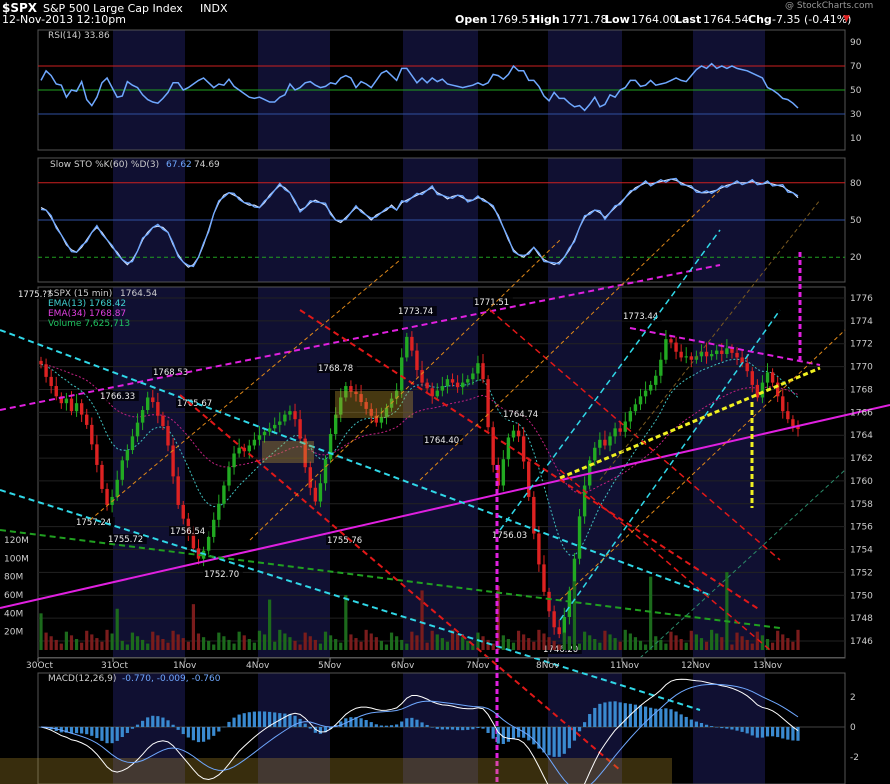 This screenshot has height=784, width=890. Describe the element at coordinates (856, 115) in the screenshot. I see `rsi-tick-label: 30` at that location.